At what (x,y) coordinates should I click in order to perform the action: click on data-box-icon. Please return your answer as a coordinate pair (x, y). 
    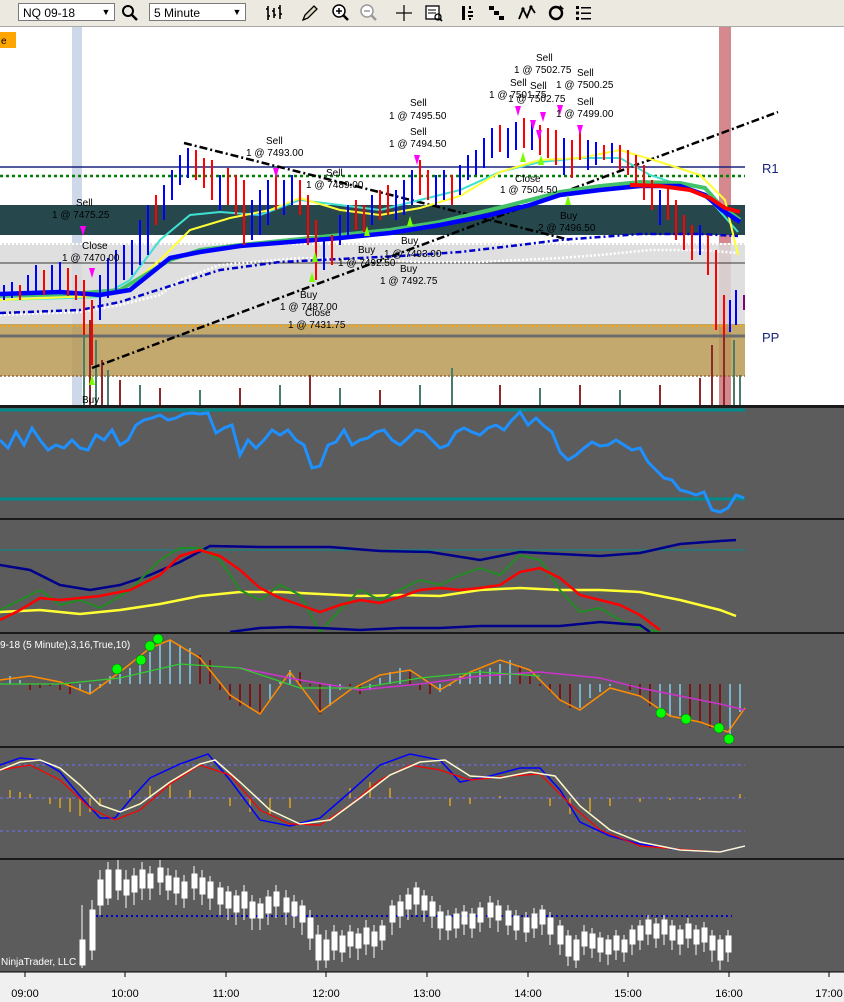
    Looking at the image, I should click on (434, 13).